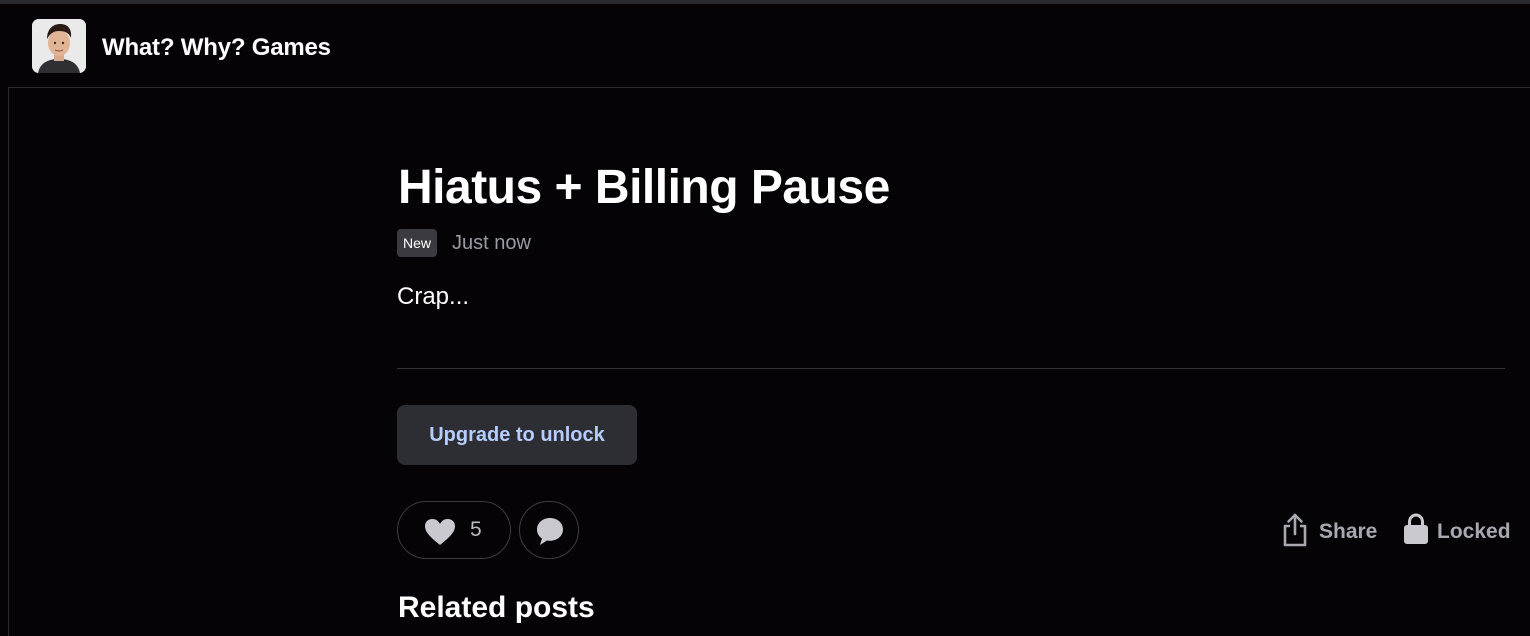 The image size is (1530, 636). I want to click on creator-avatar, so click(59, 46).